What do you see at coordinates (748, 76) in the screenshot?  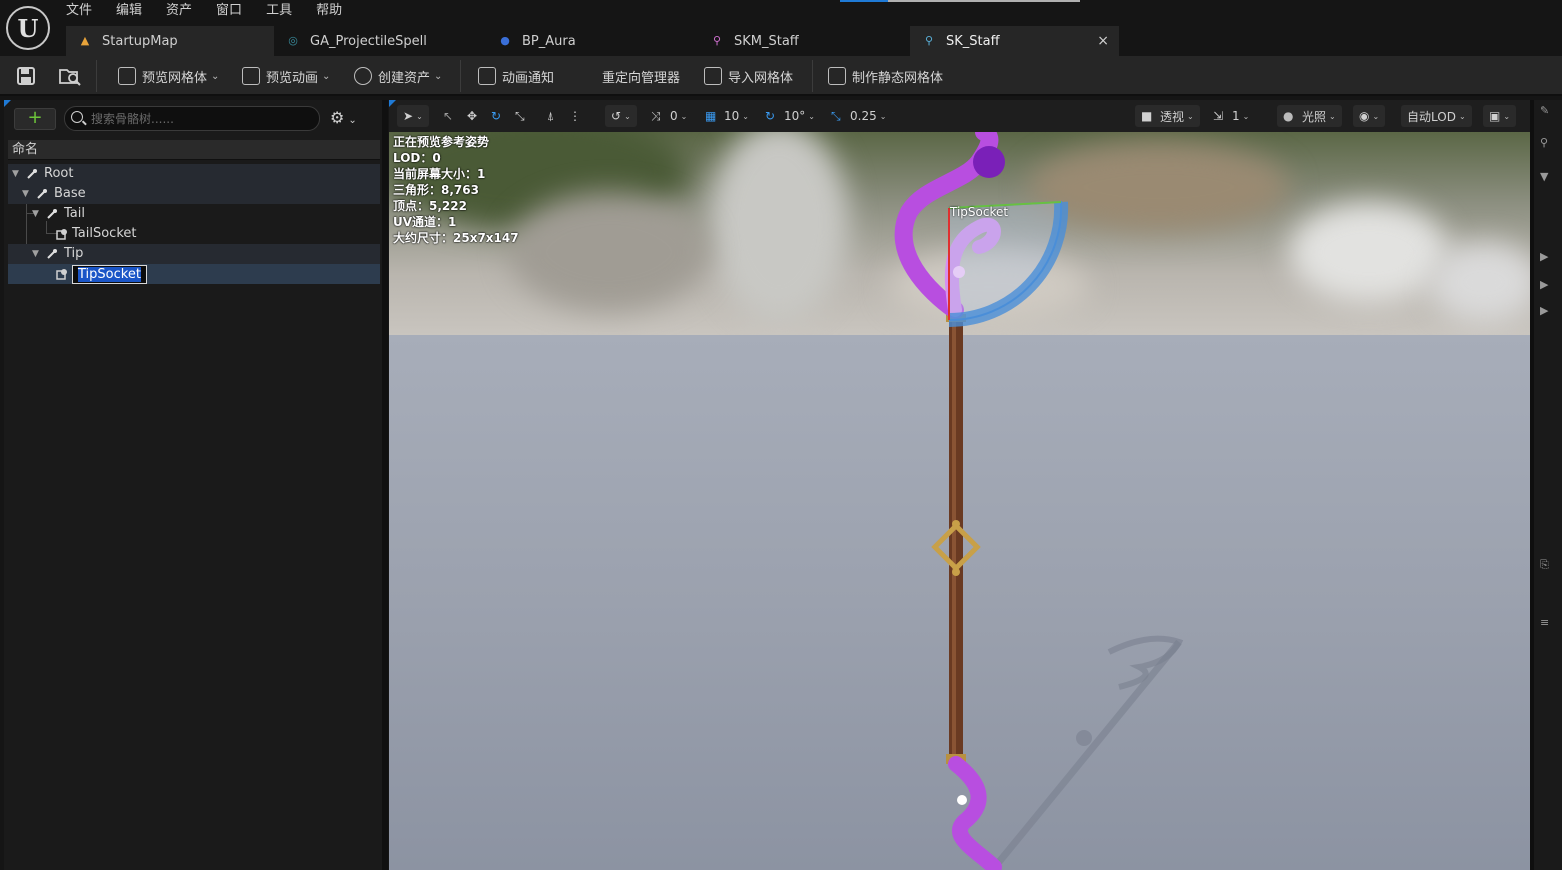 I see `import-mesh-button: 导入网格体` at bounding box center [748, 76].